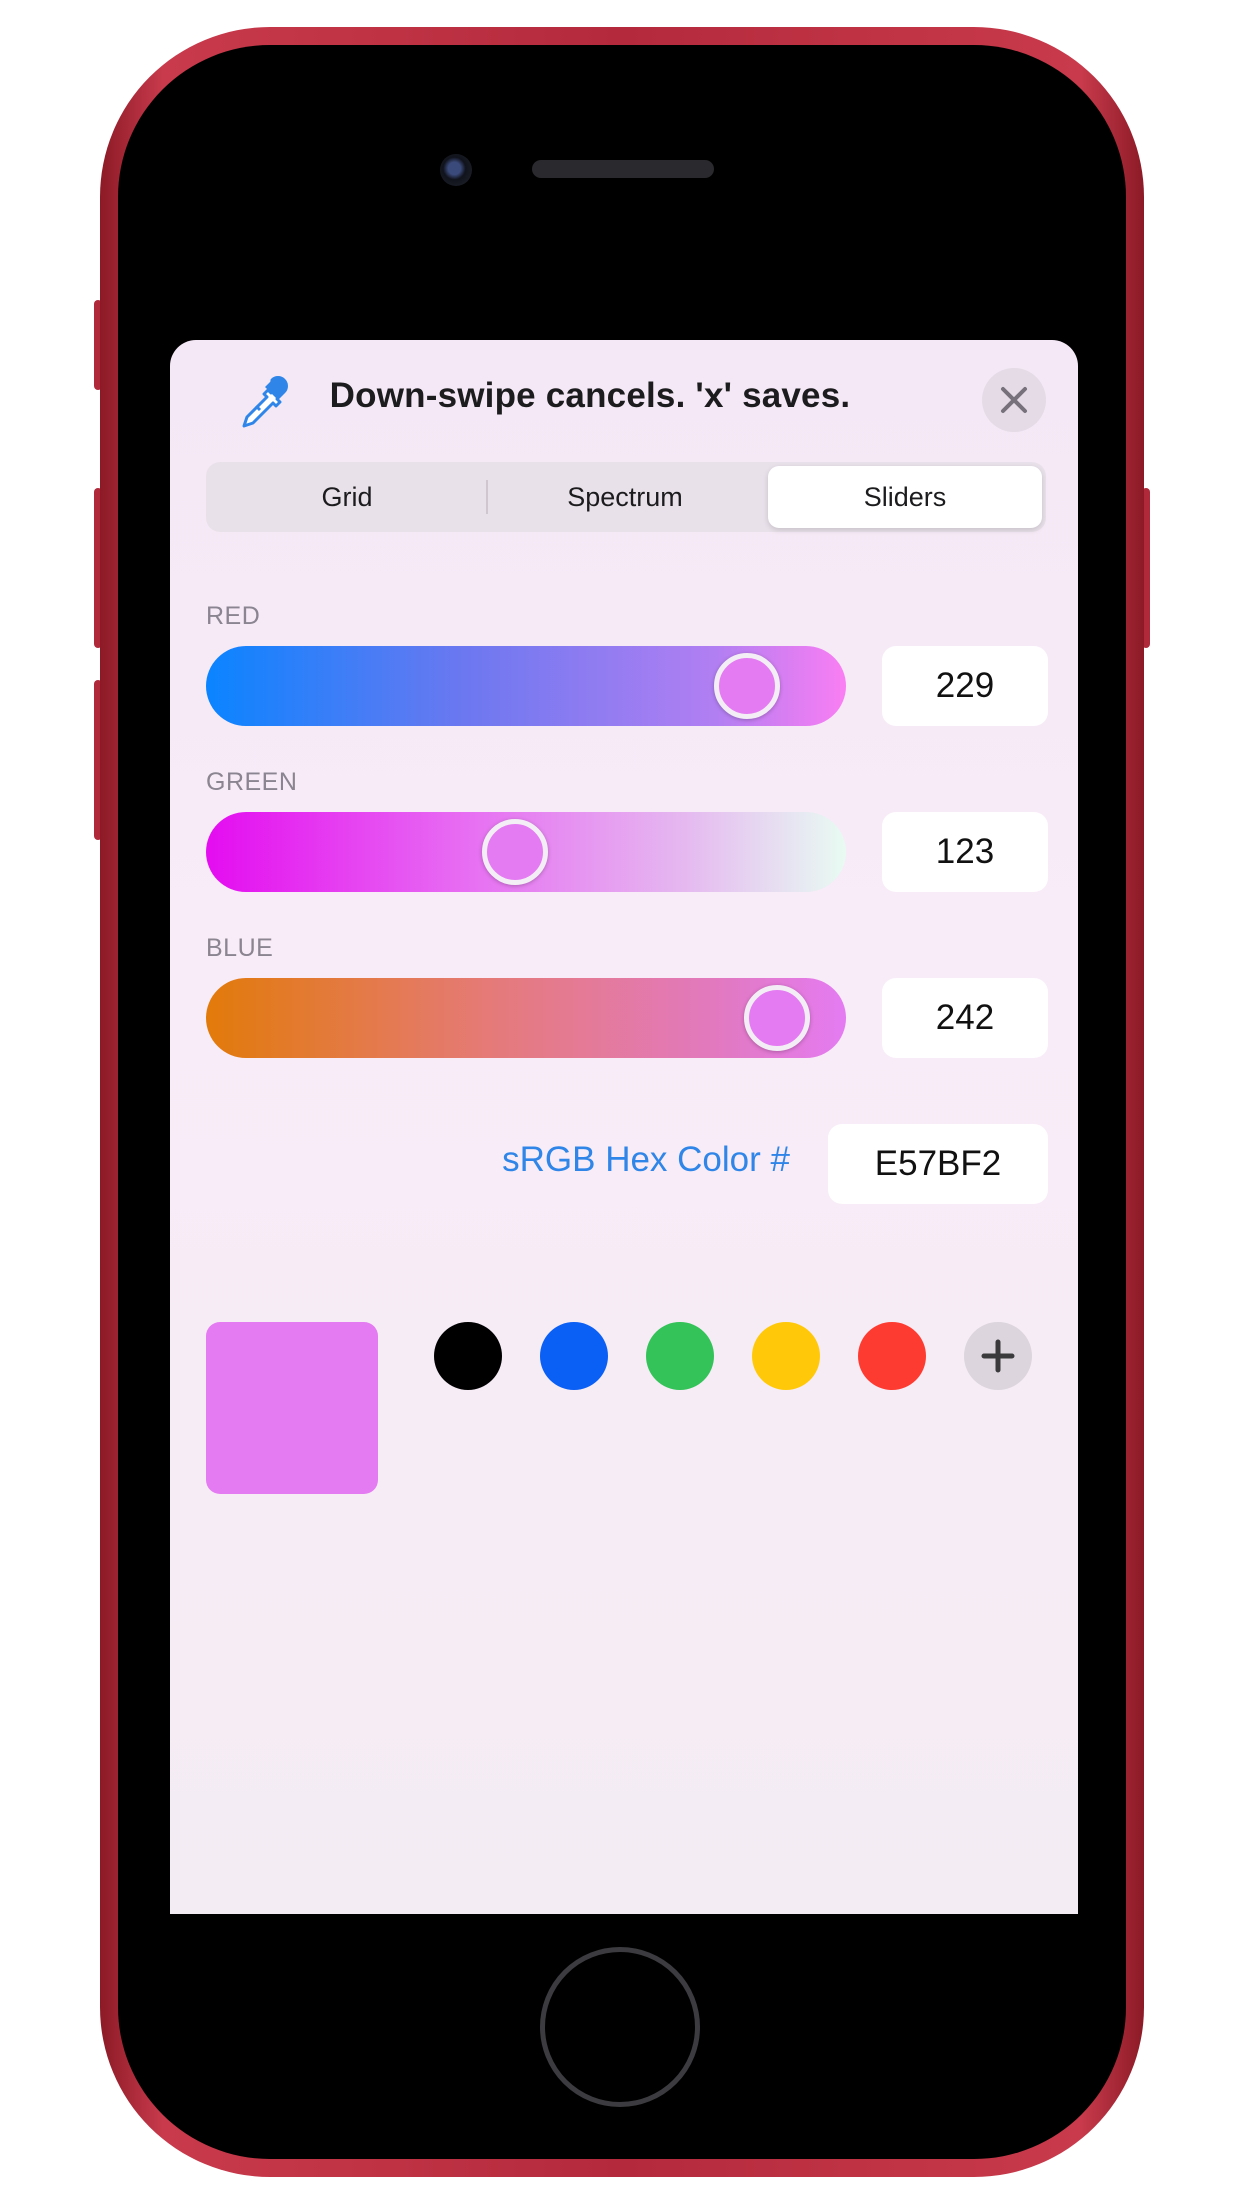 The height and width of the screenshot is (2208, 1242). Describe the element at coordinates (646, 1159) in the screenshot. I see `hex-color-label: sRGB Hex Color #` at that location.